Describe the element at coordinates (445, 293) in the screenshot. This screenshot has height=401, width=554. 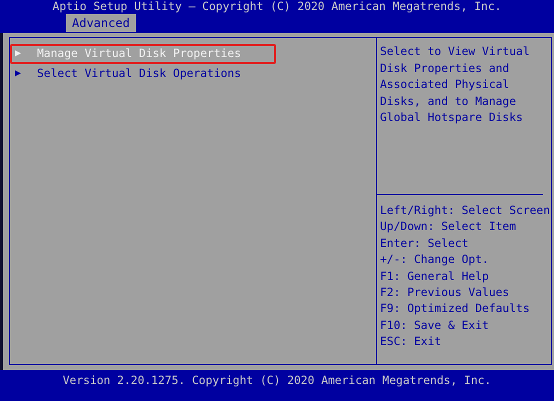
I see `key-hint: F2: Previous Values` at that location.